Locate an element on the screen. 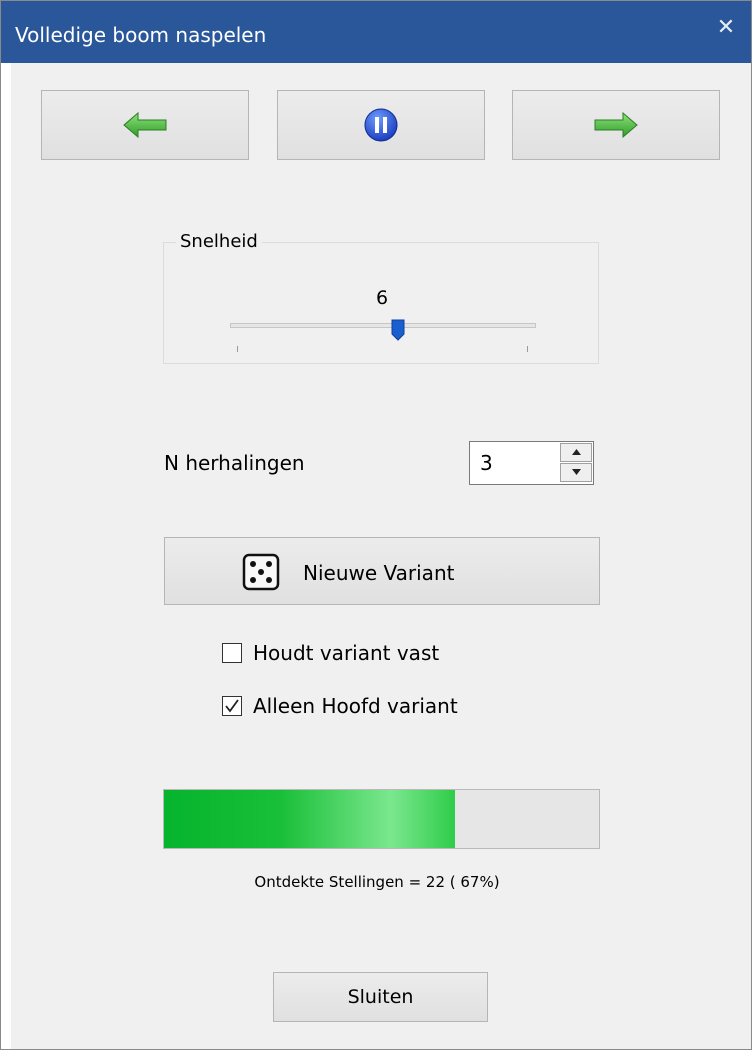 The height and width of the screenshot is (1050, 752). repetitions-label: N herhalingen is located at coordinates (234, 463).